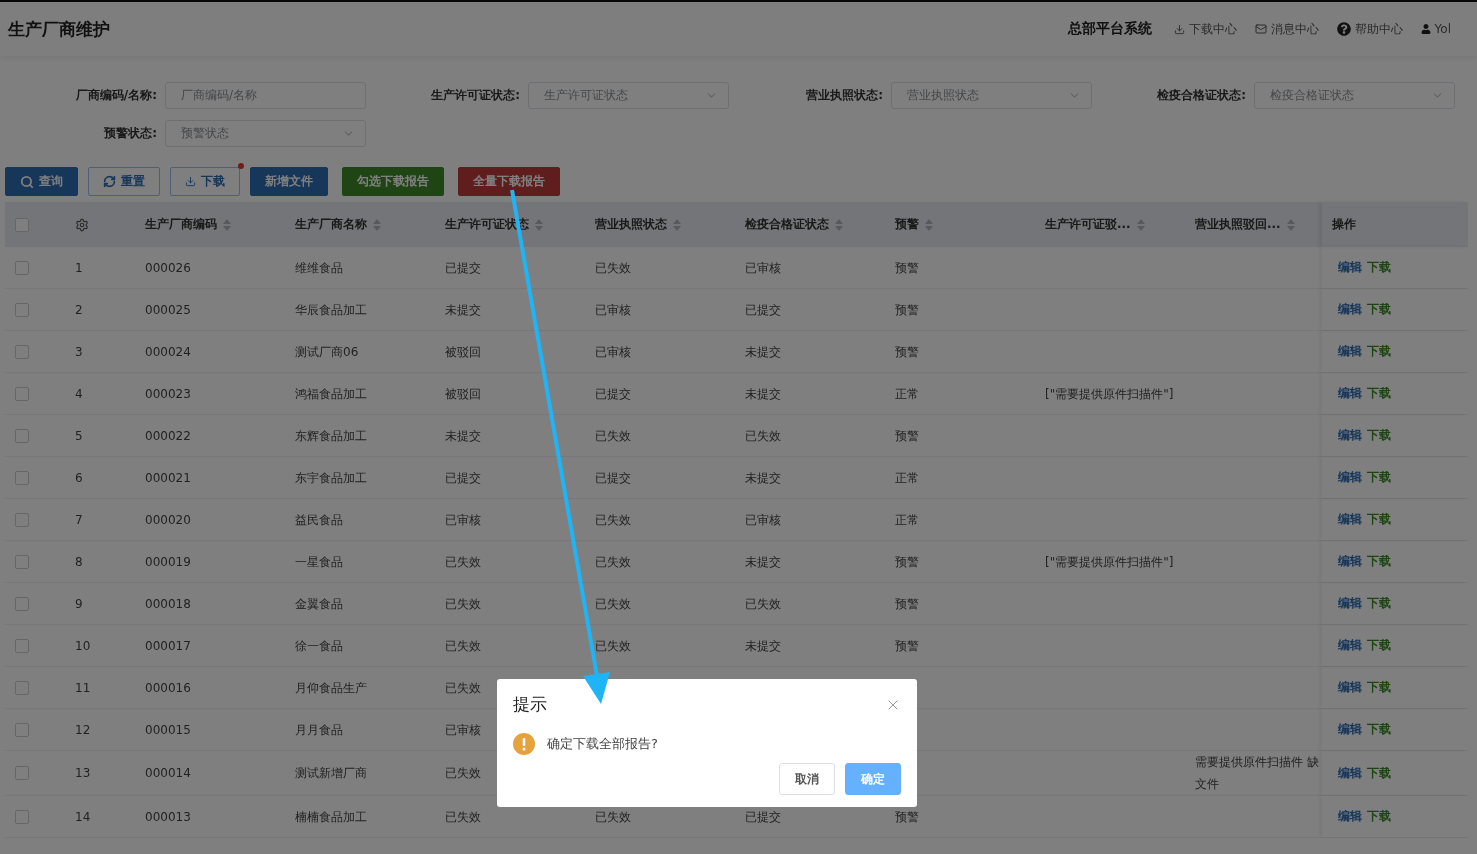 The image size is (1477, 854). Describe the element at coordinates (873, 779) in the screenshot. I see `confirm-button: 确定` at that location.